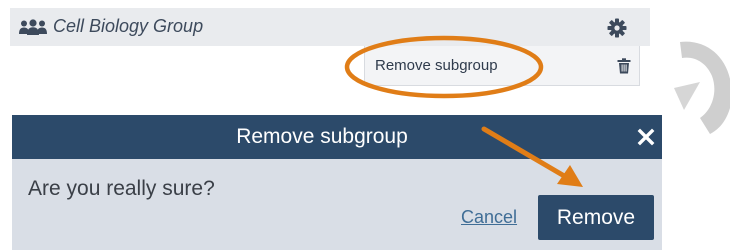 Image resolution: width=730 pixels, height=250 pixels. I want to click on menu-item-remove-subgroup: Remove subgroup, so click(485, 66).